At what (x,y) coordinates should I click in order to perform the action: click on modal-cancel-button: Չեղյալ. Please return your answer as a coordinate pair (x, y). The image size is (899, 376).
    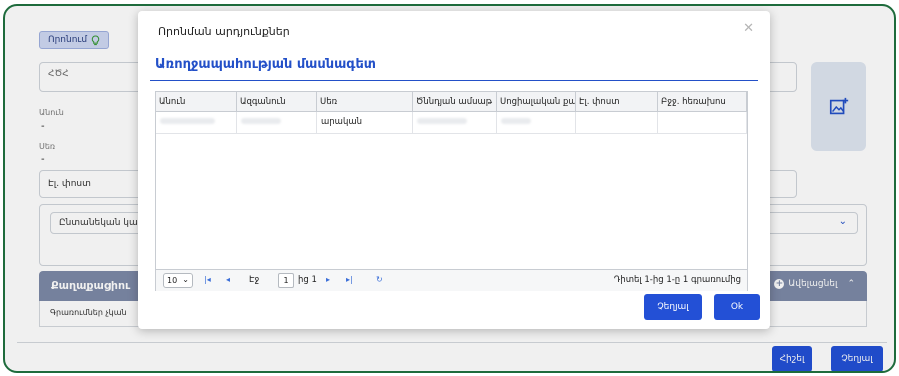
    Looking at the image, I should click on (673, 307).